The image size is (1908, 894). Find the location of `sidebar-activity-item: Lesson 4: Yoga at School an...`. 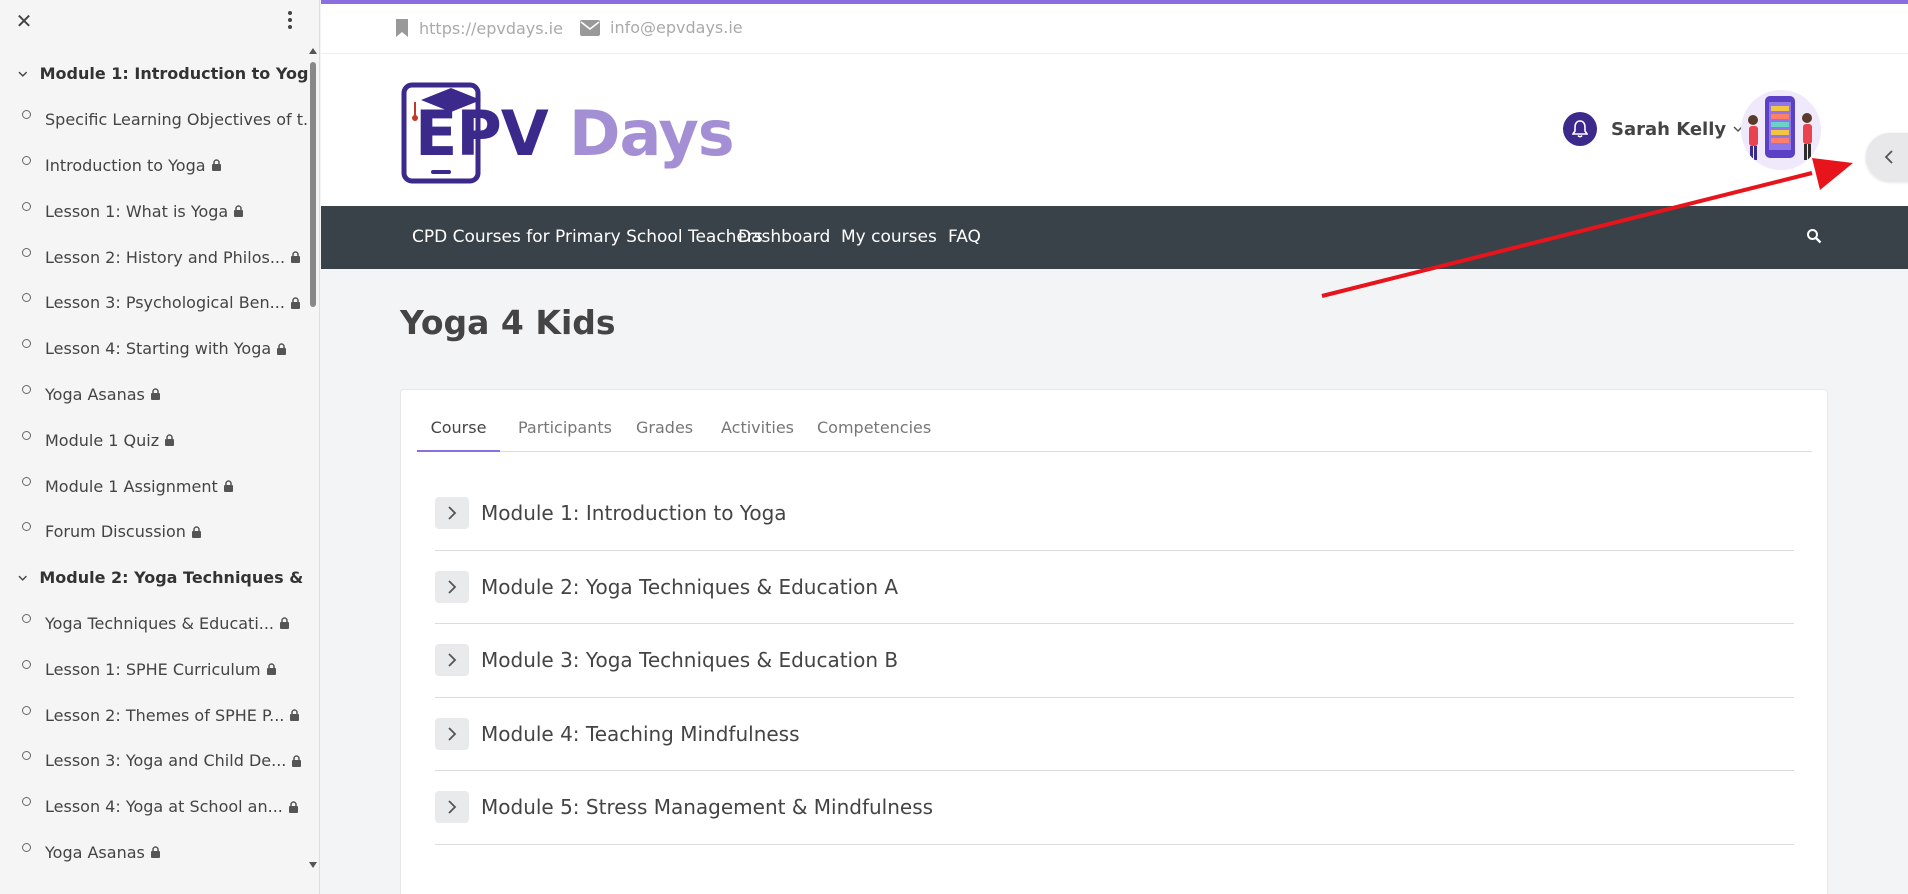

sidebar-activity-item: Lesson 4: Yoga at School an... is located at coordinates (154, 807).